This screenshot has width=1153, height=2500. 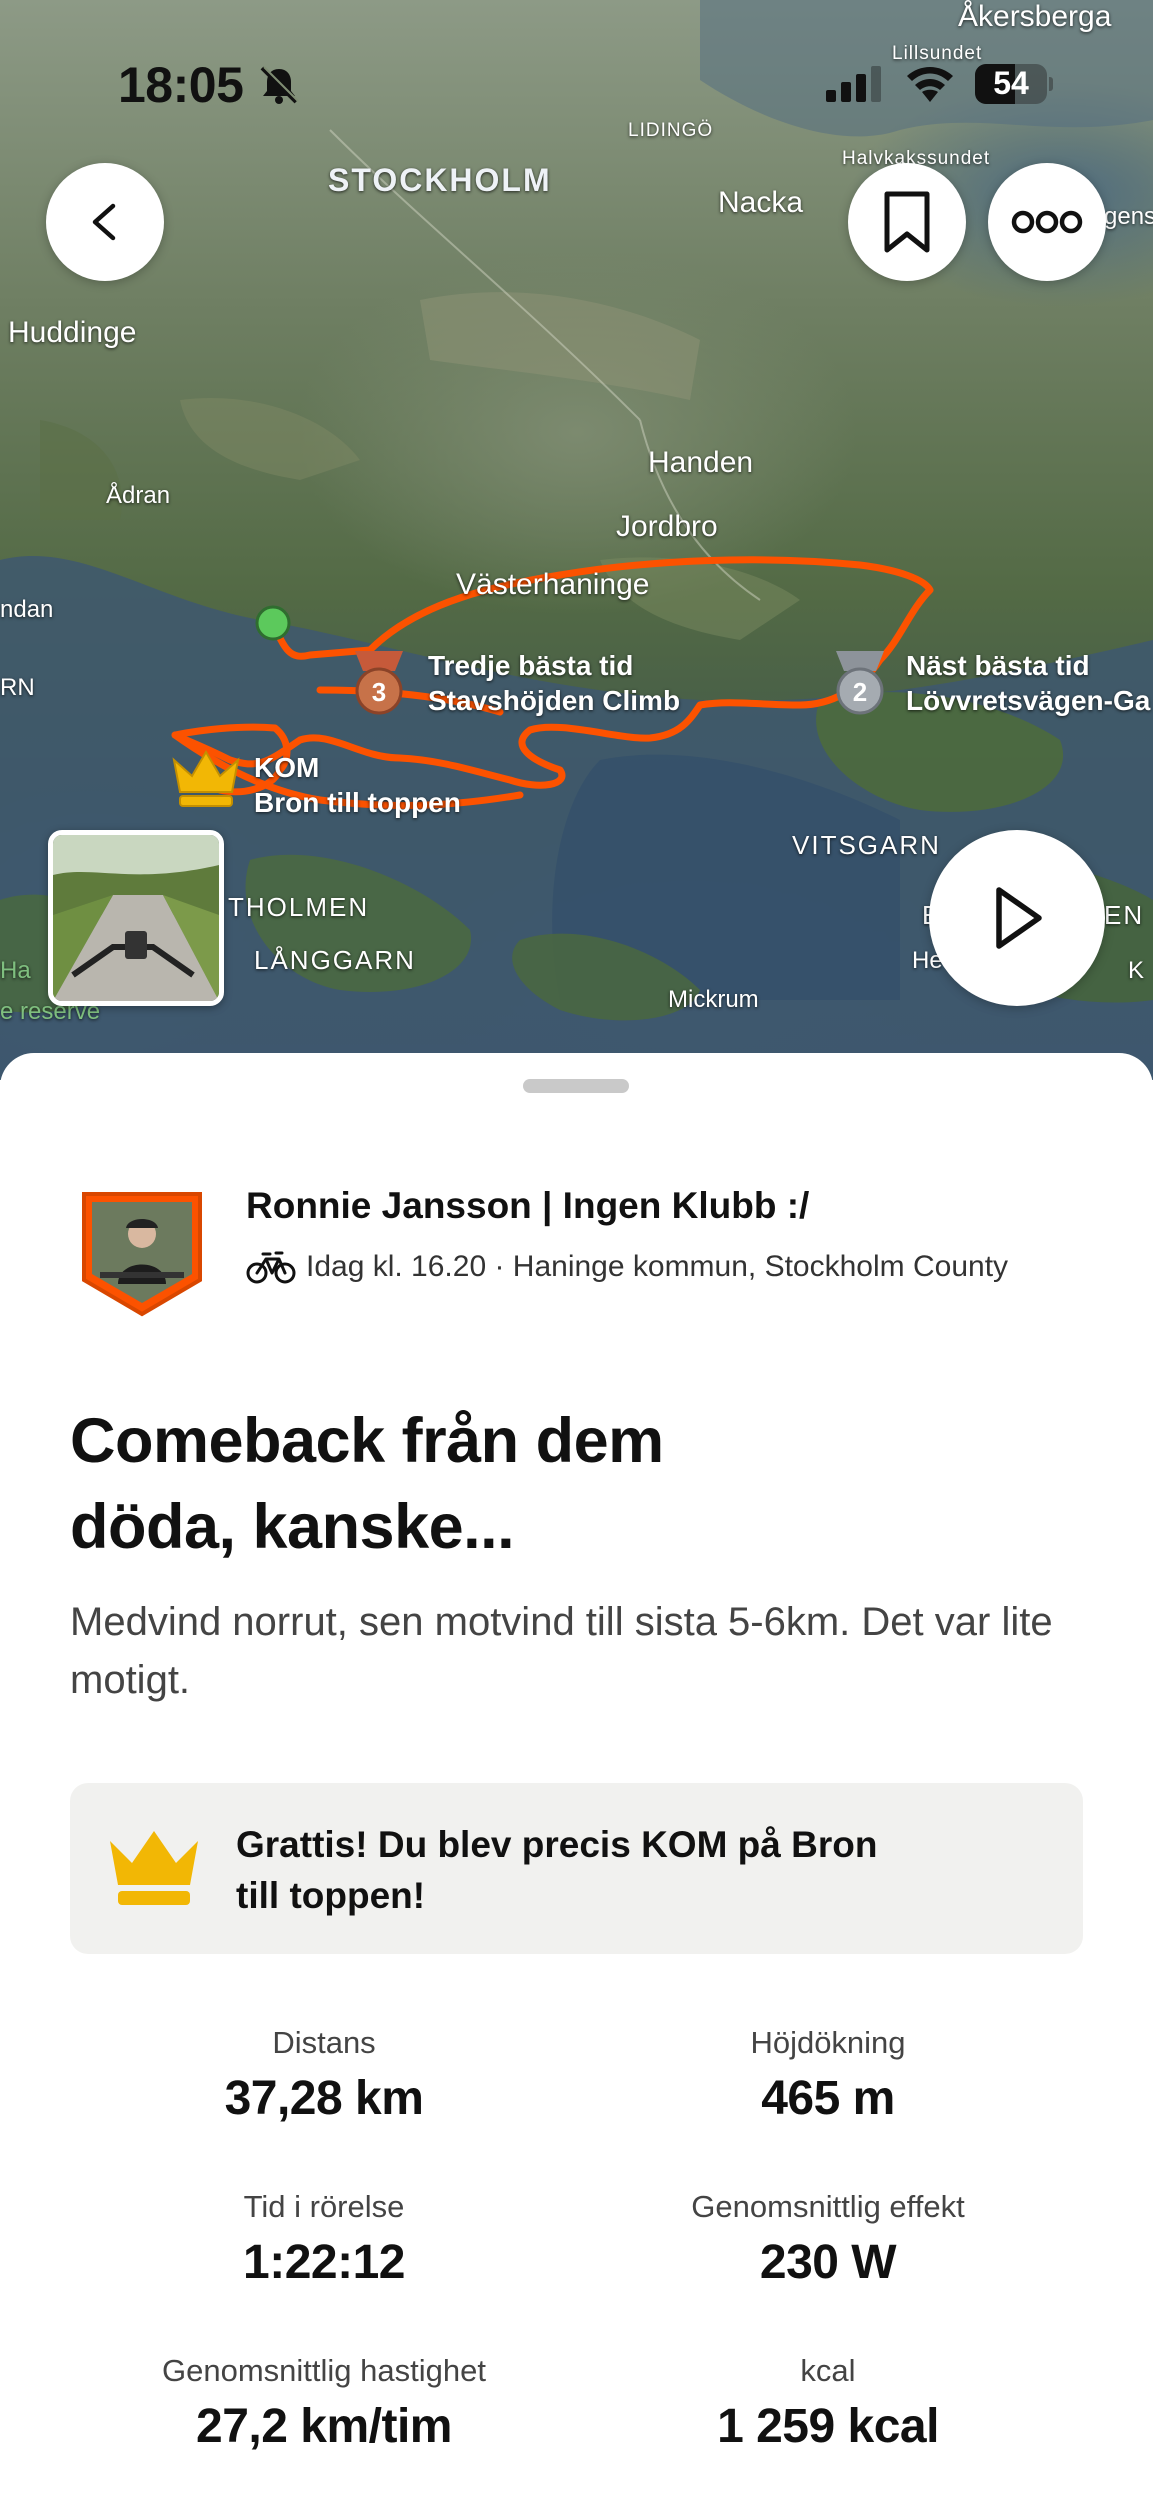 What do you see at coordinates (761, 202) in the screenshot?
I see `map-label: Nacka` at bounding box center [761, 202].